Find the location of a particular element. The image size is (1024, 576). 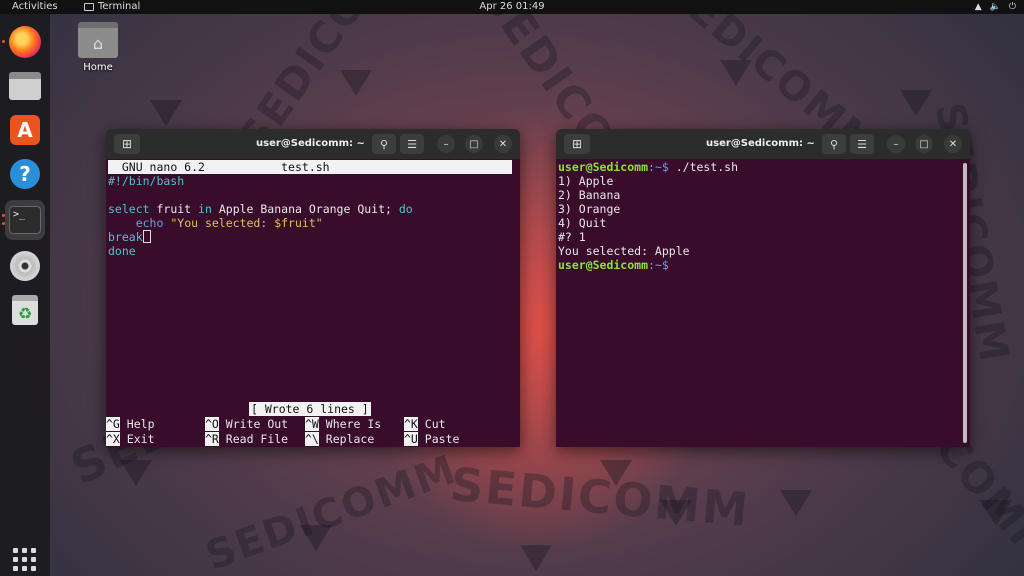

home-folder-icon: ⌂ is located at coordinates (98, 40).